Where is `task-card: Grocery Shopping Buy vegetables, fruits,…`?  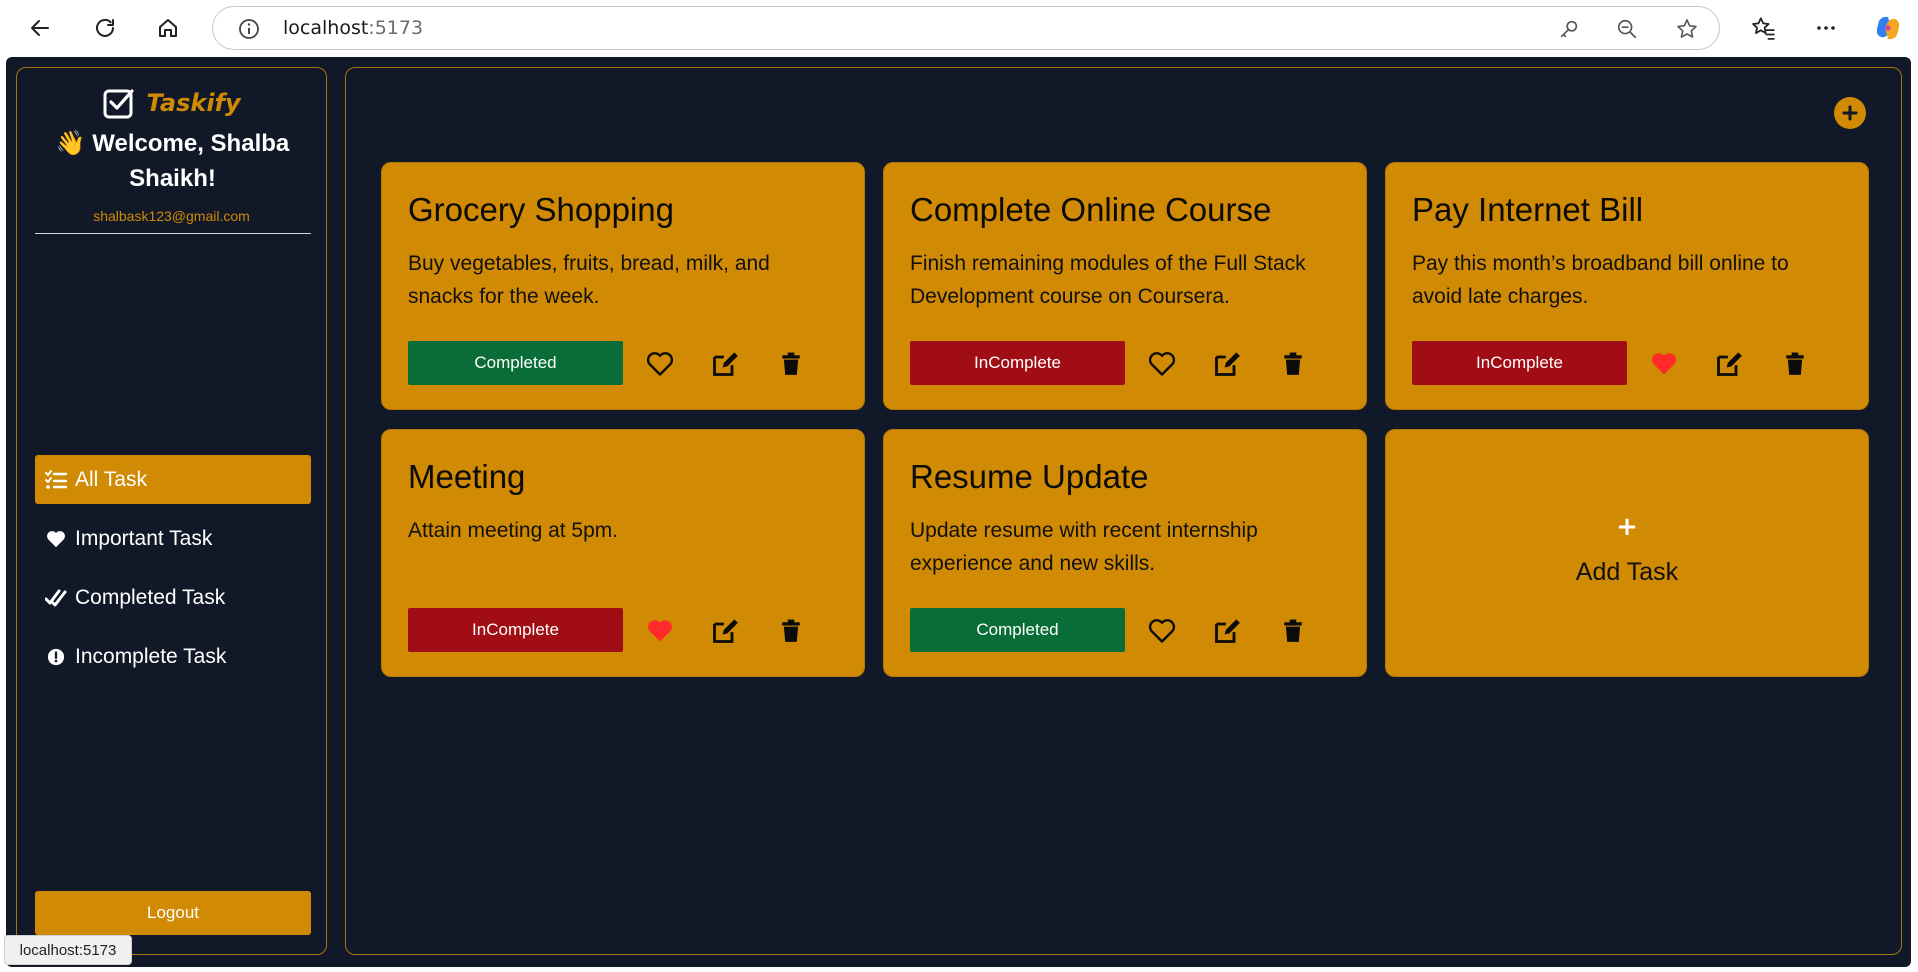 task-card: Grocery Shopping Buy vegetables, fruits,… is located at coordinates (623, 286).